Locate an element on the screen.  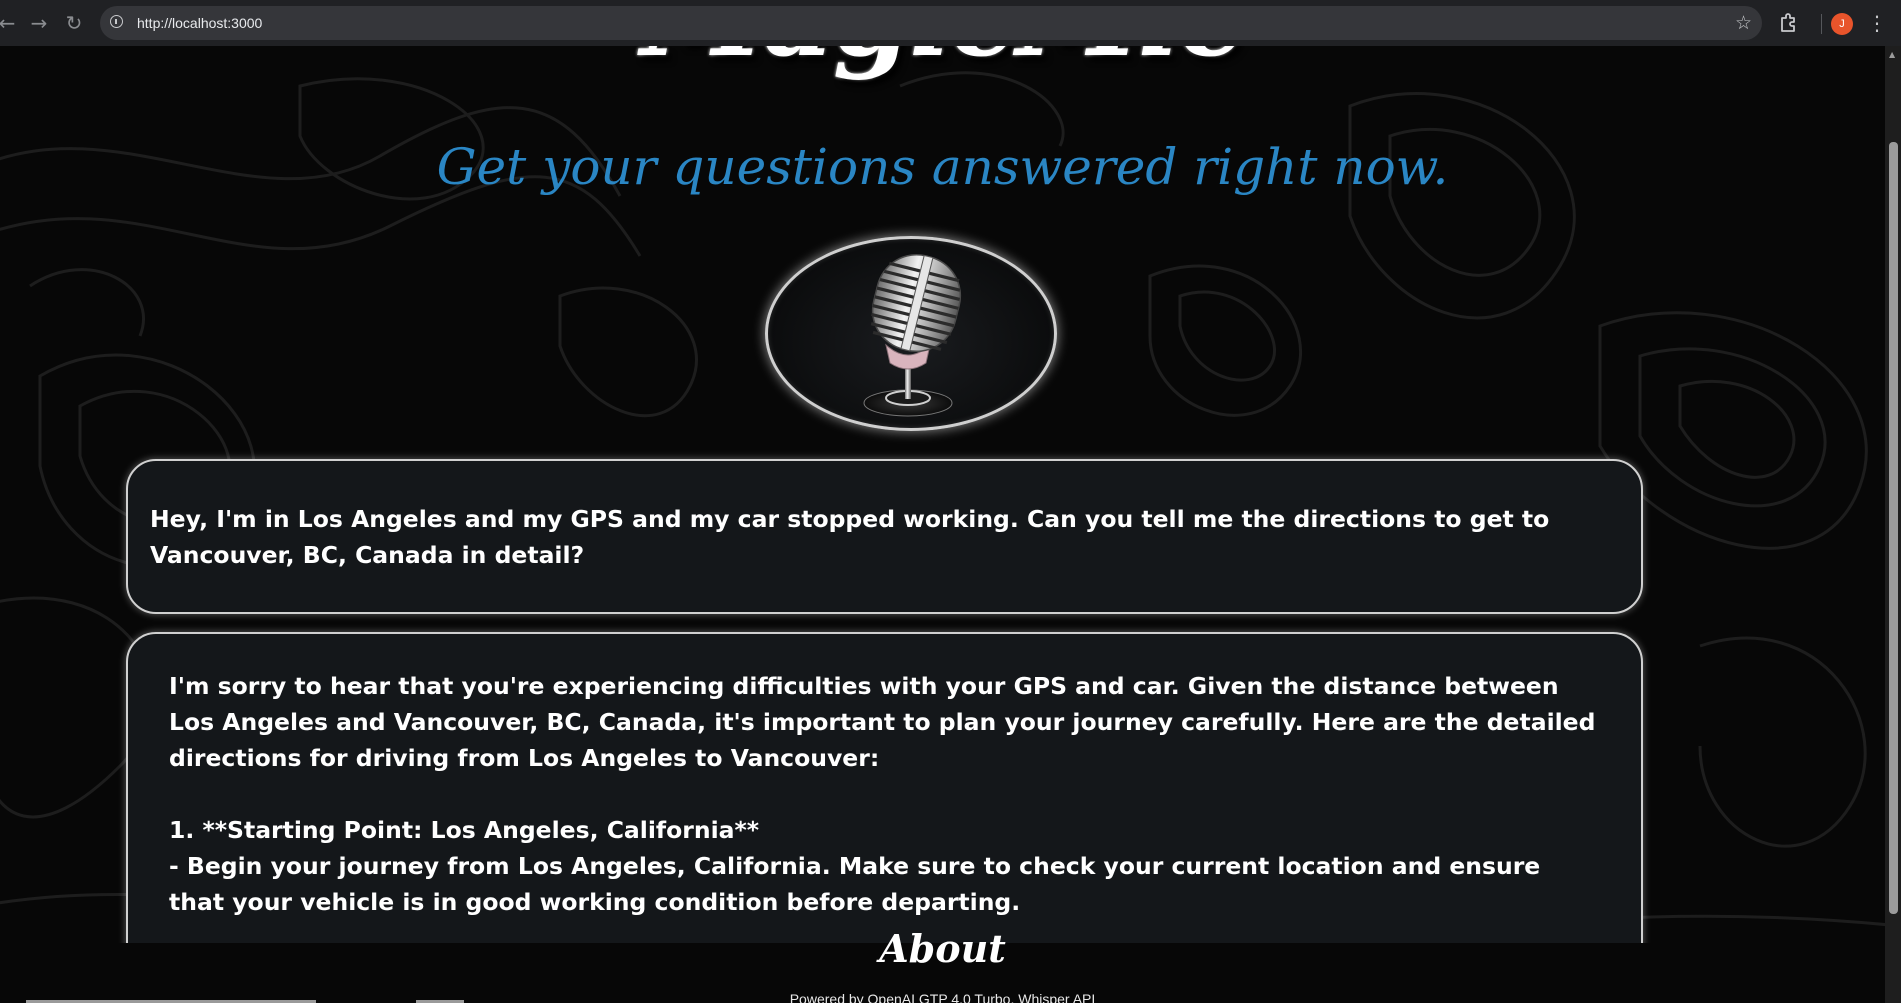
info-icon is located at coordinates (116, 21).